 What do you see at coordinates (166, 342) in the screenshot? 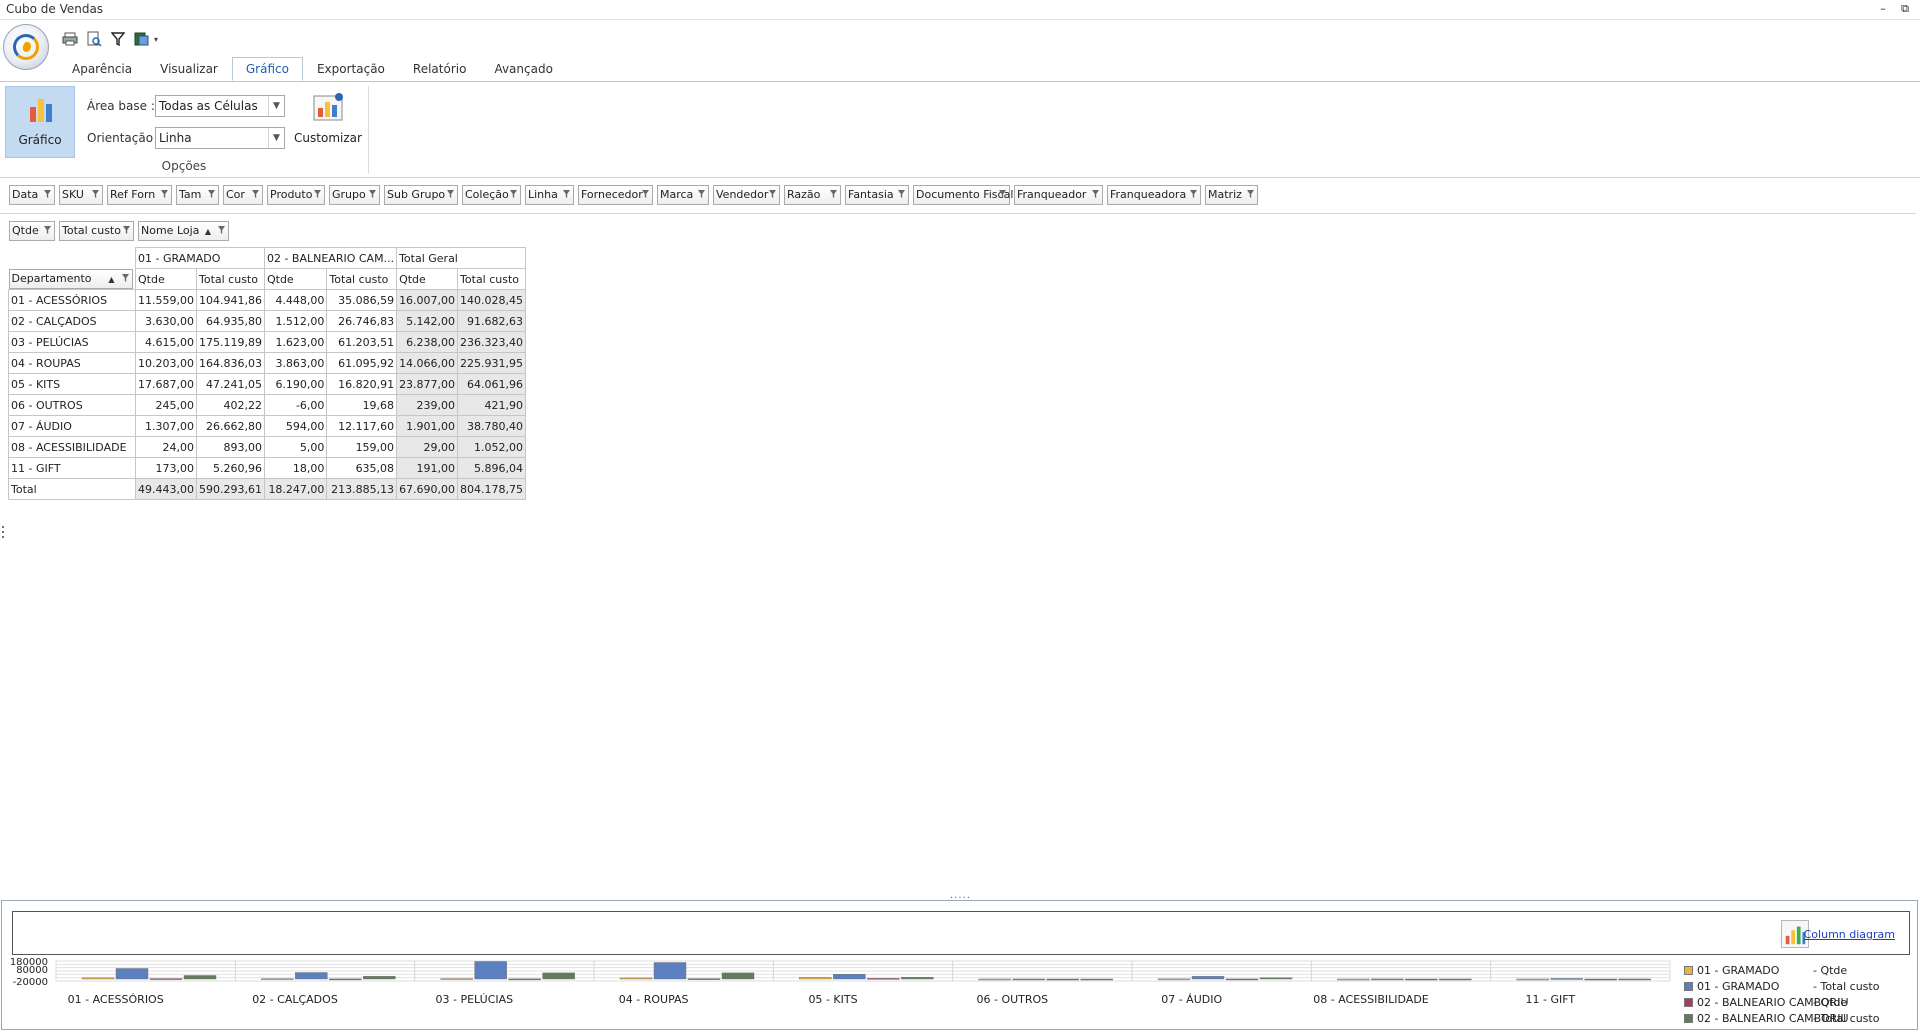
I see `data-cell: 4.615,00` at bounding box center [166, 342].